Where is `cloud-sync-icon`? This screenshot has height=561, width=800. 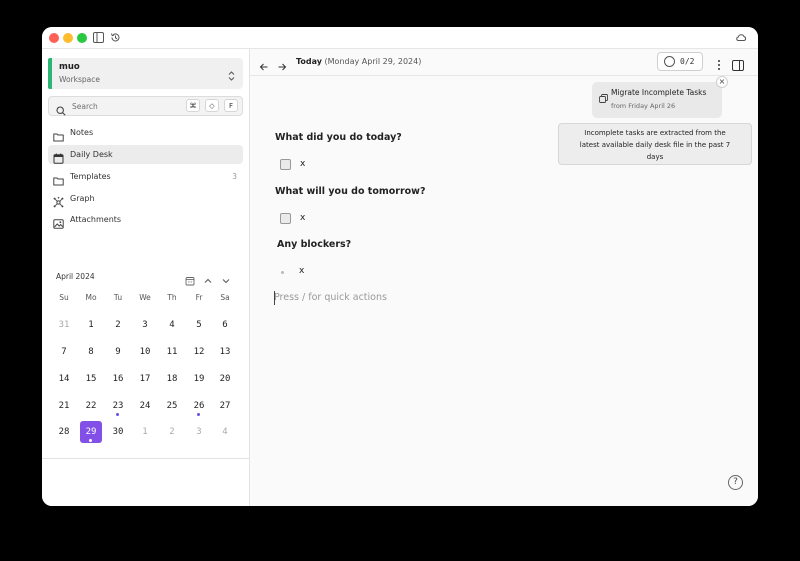 cloud-sync-icon is located at coordinates (741, 37).